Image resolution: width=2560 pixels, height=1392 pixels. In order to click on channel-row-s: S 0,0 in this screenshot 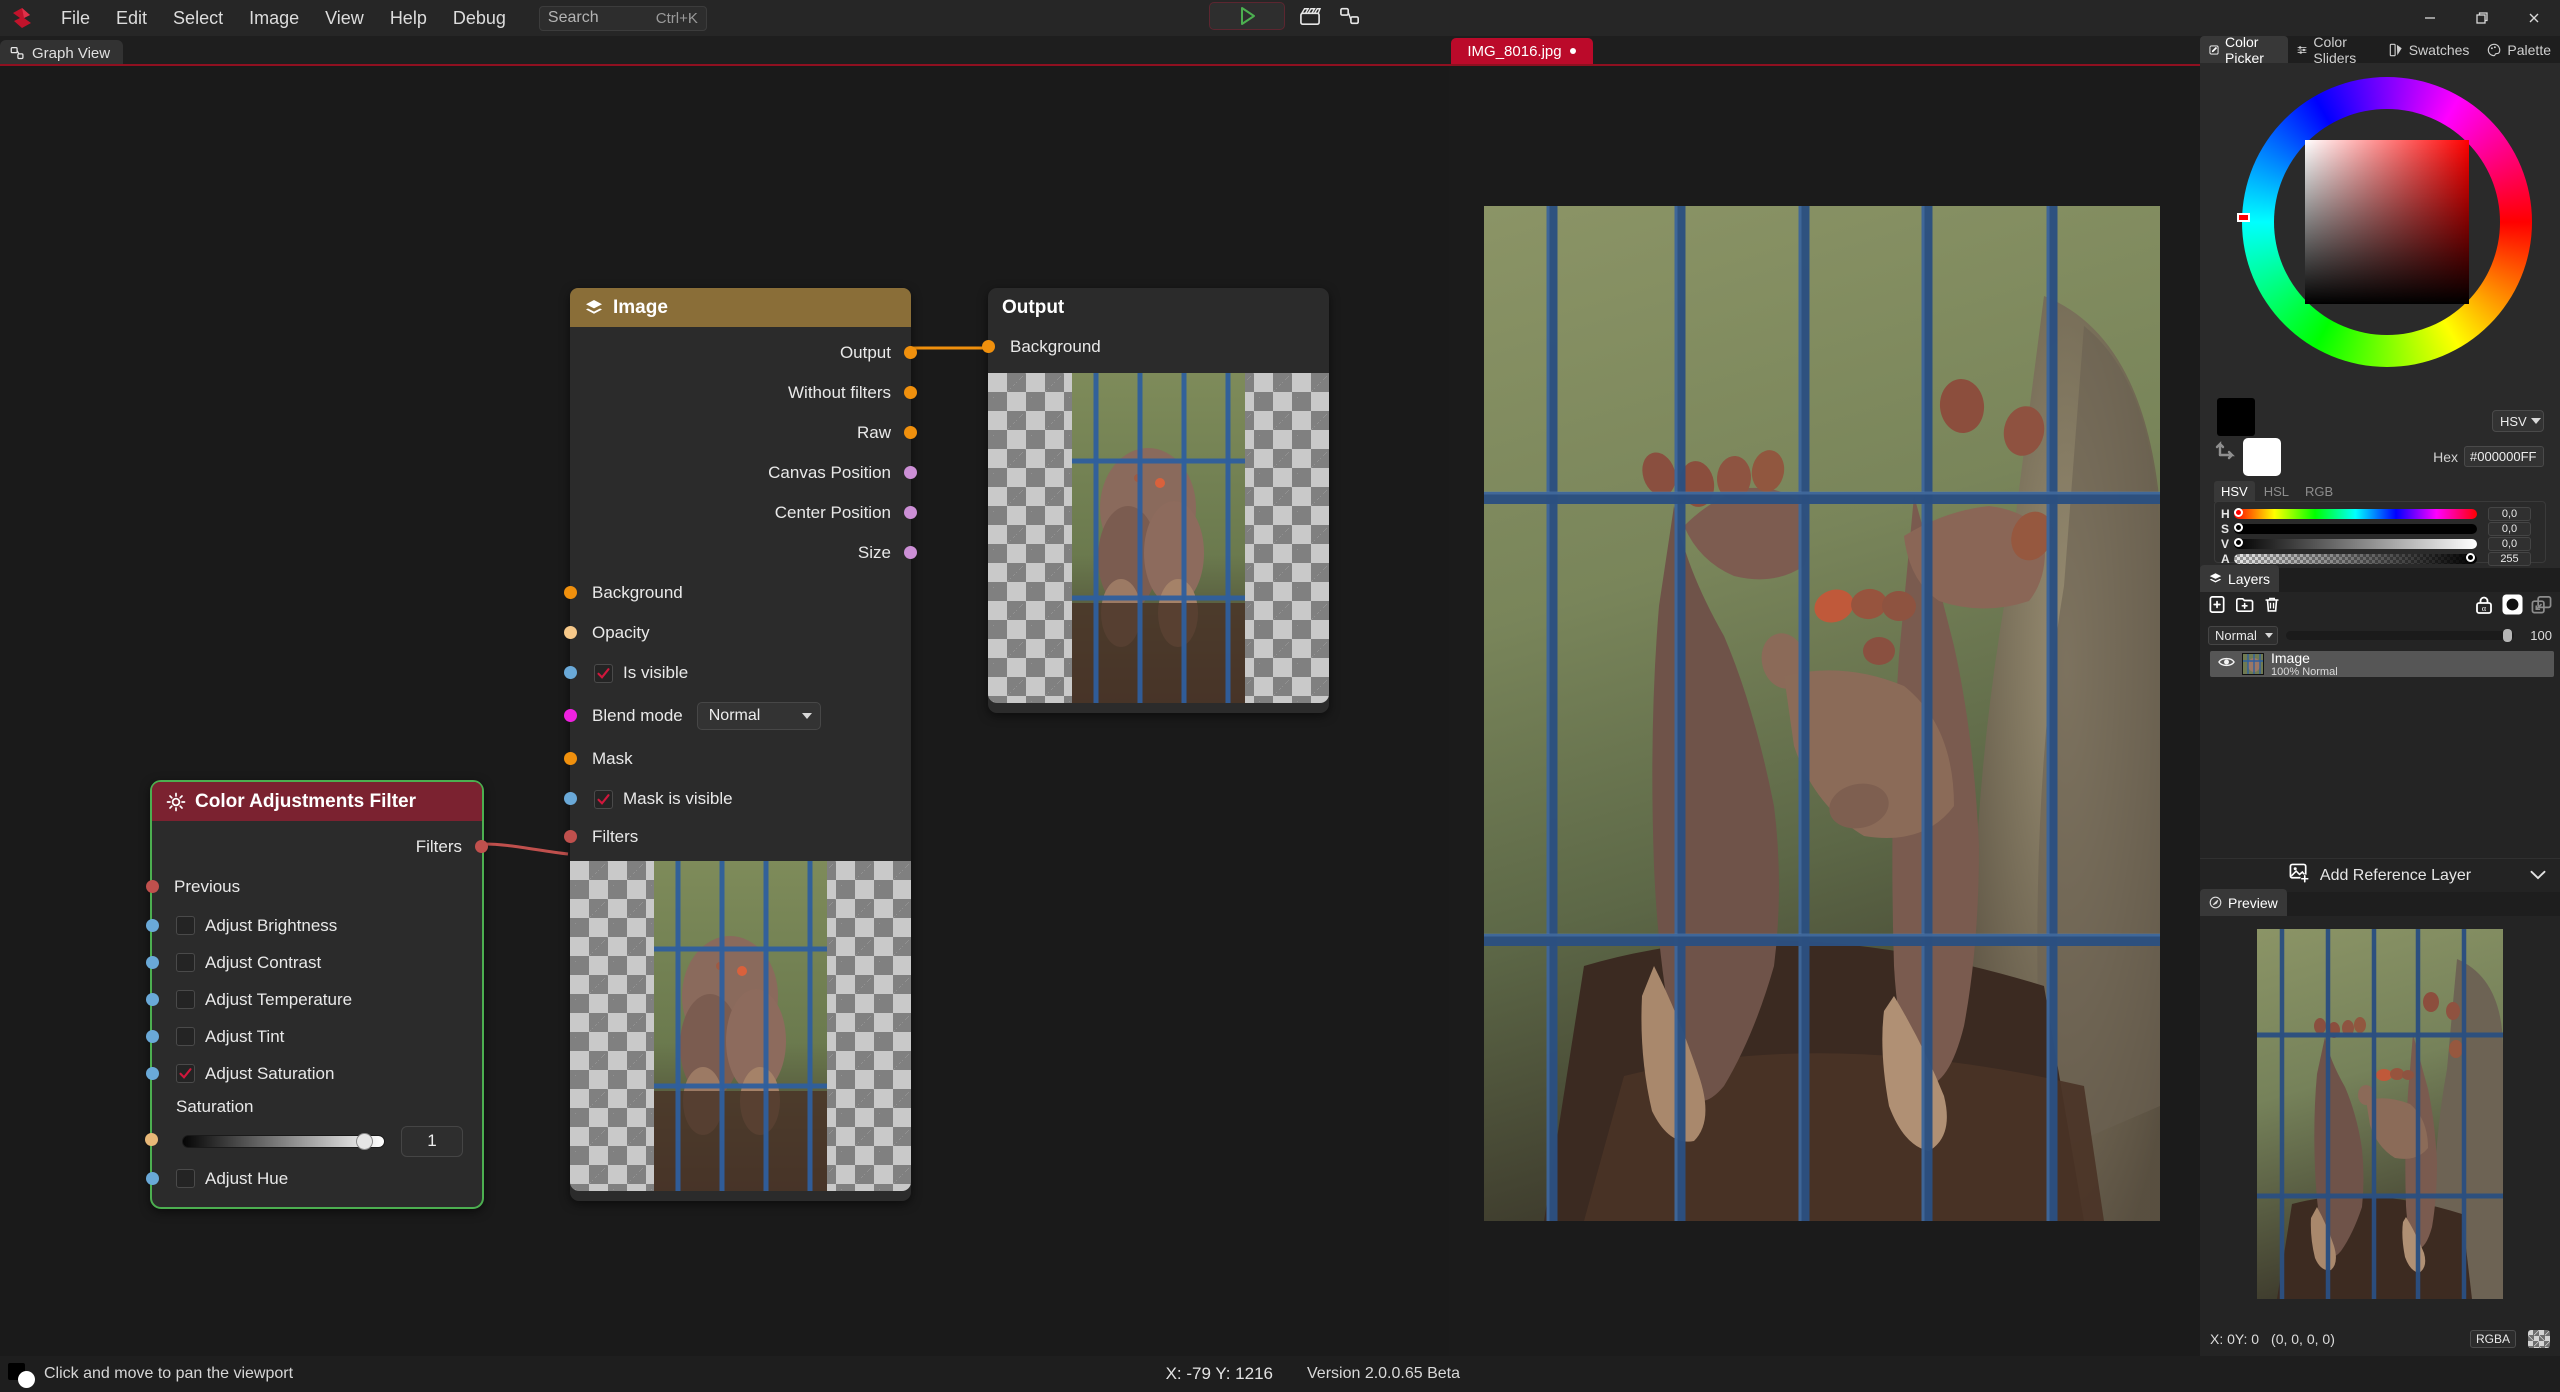, I will do `click(2380, 529)`.